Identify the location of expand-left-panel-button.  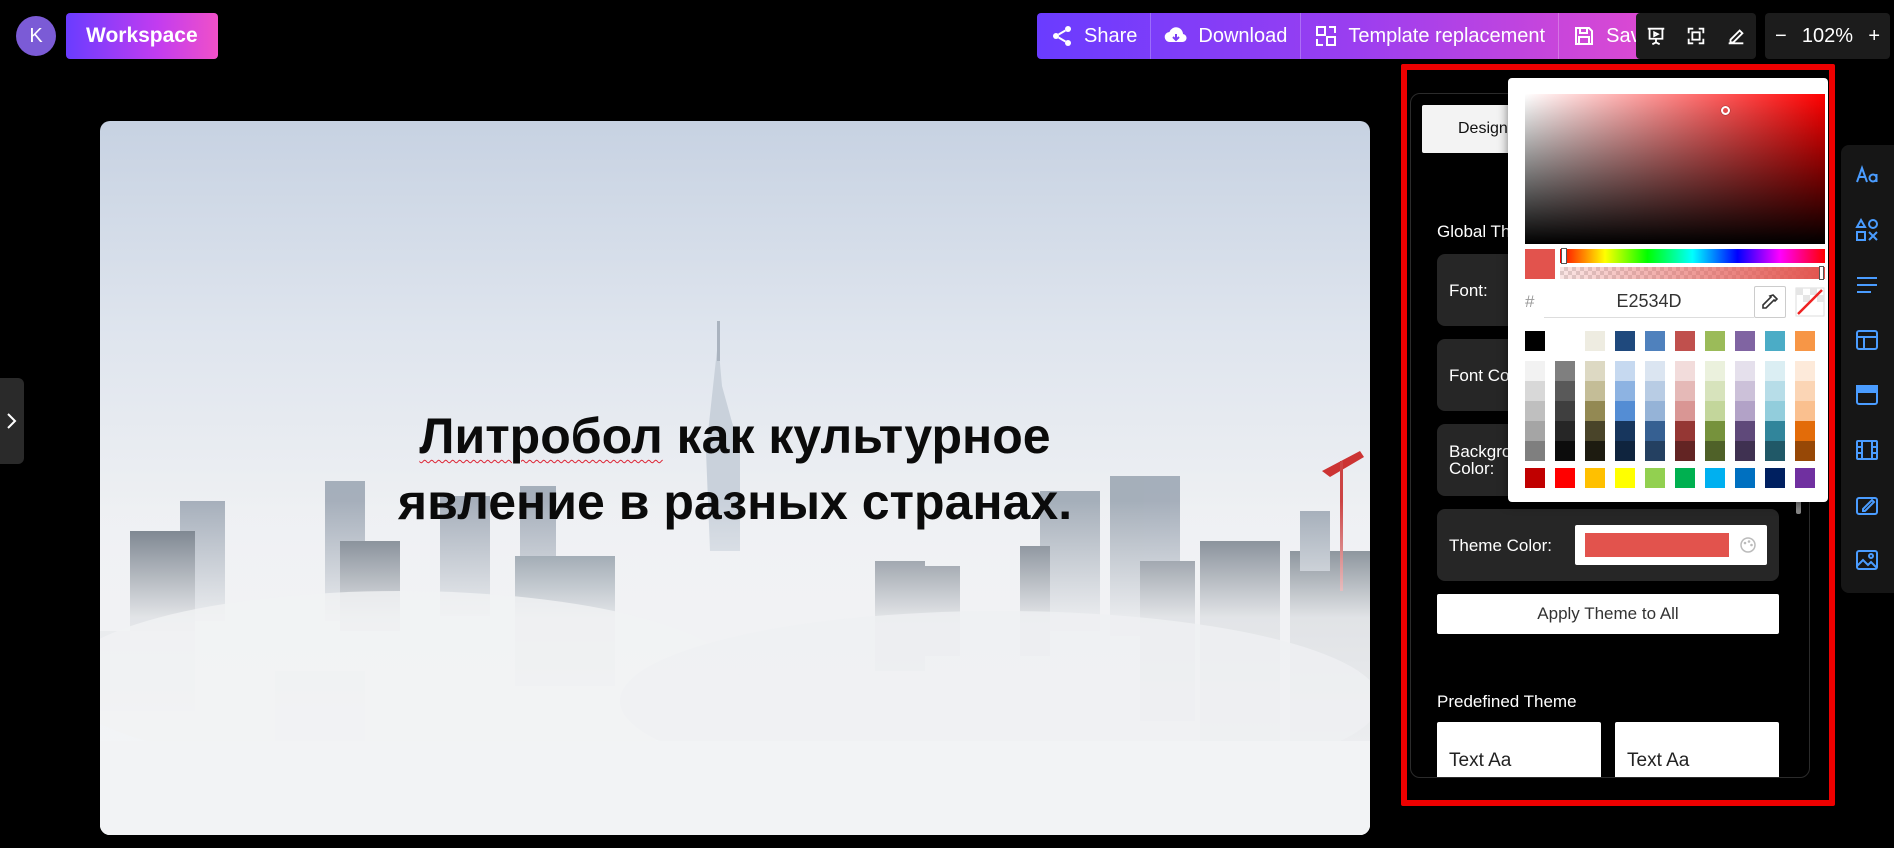
(12, 421).